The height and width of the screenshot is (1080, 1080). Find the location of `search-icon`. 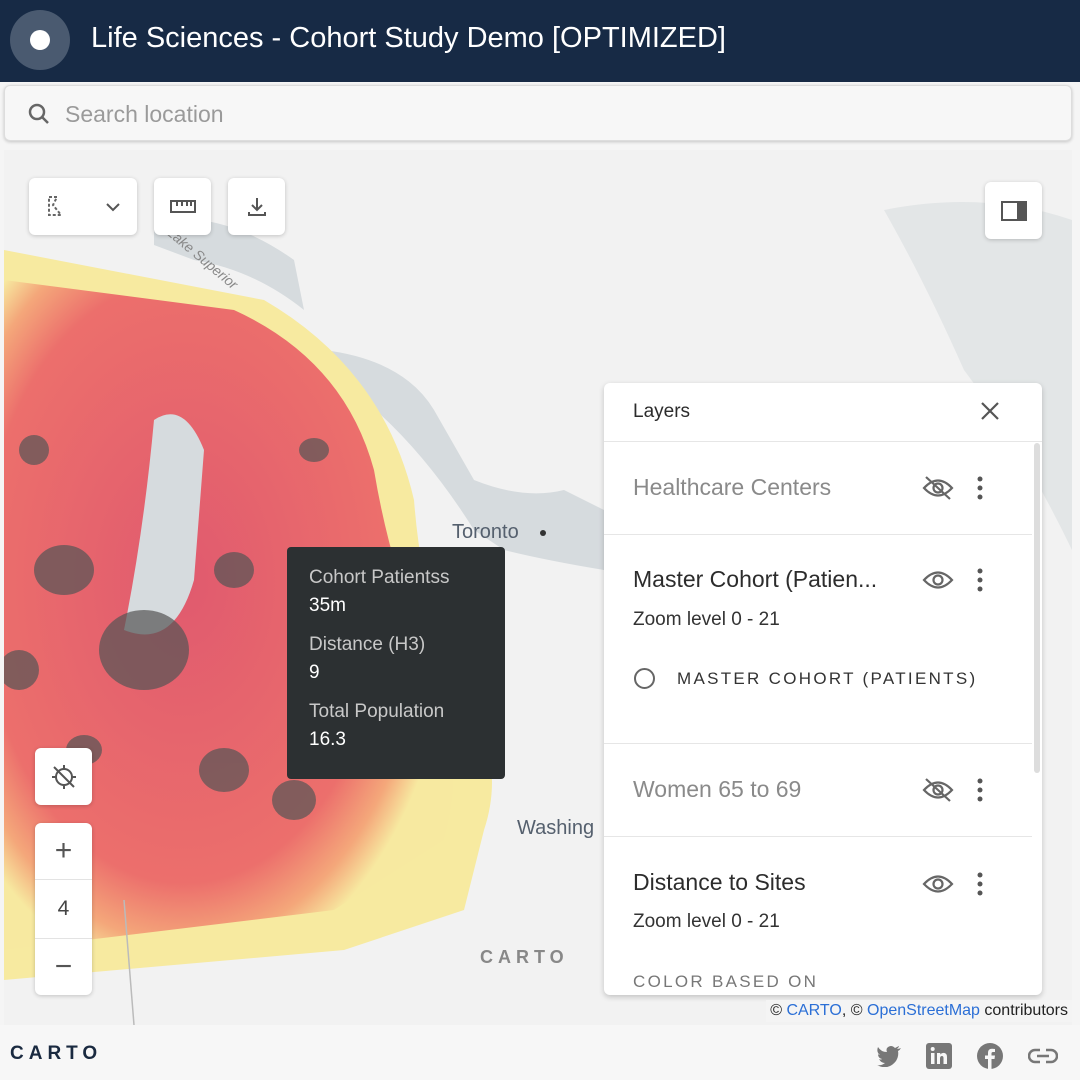

search-icon is located at coordinates (38, 113).